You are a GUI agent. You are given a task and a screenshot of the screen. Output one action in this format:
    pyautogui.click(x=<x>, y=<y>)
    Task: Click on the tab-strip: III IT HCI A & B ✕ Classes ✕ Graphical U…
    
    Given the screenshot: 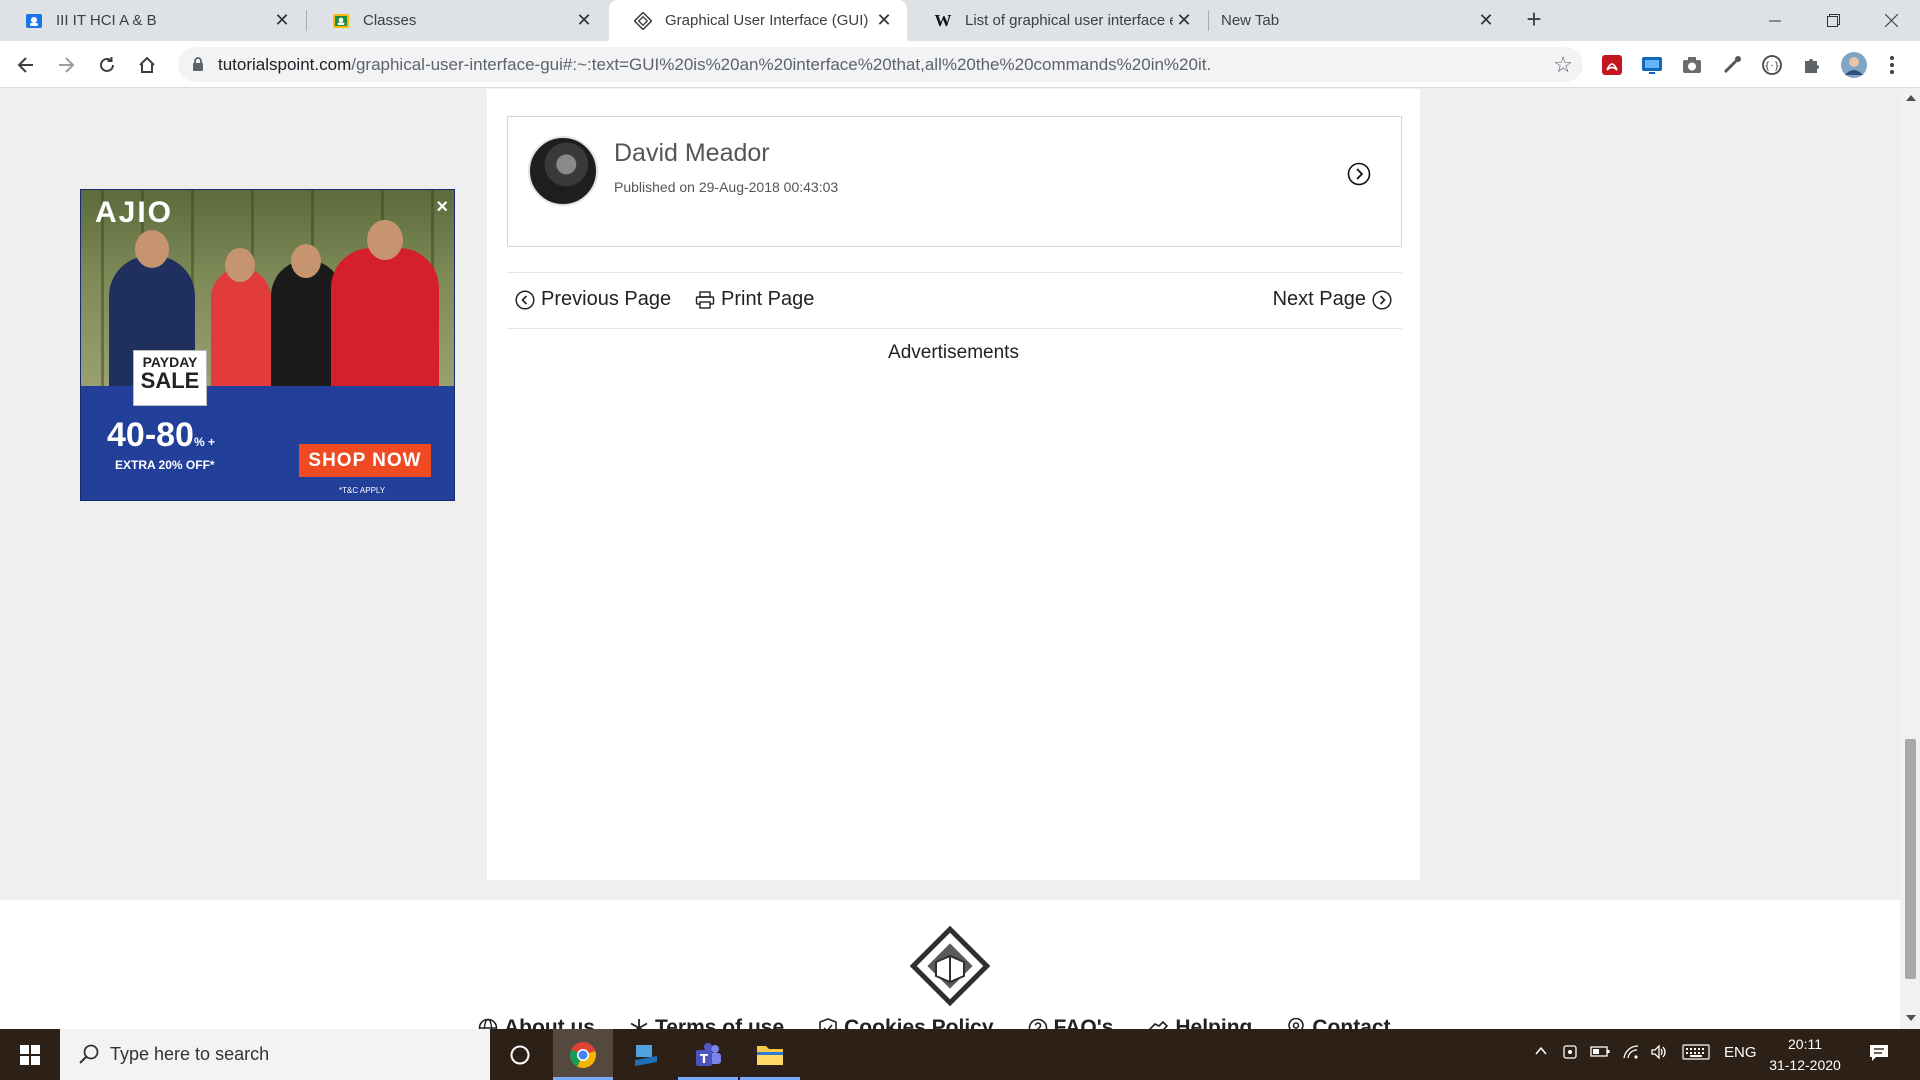 What is the action you would take?
    pyautogui.click(x=960, y=20)
    